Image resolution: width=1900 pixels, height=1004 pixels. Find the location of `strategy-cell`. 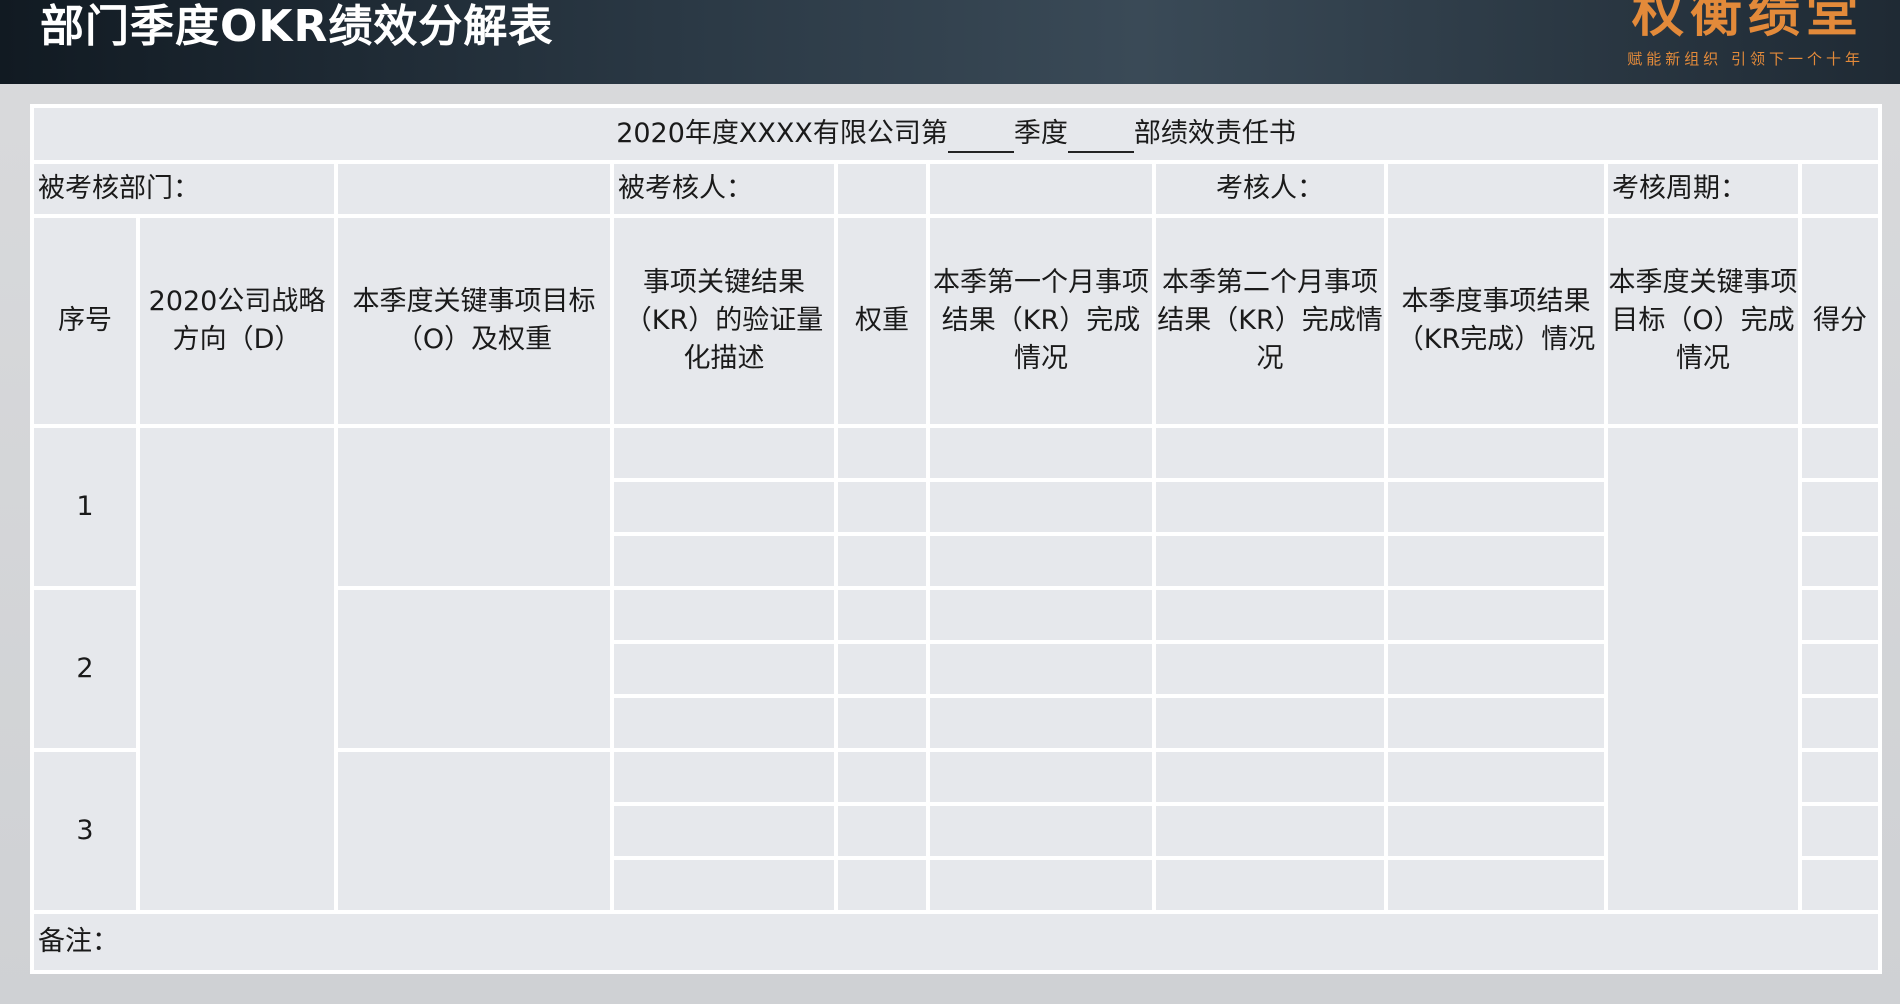

strategy-cell is located at coordinates (237, 669).